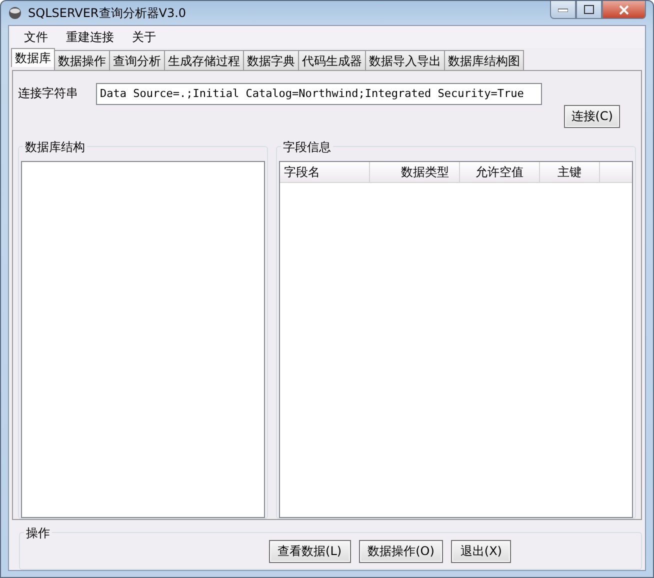 This screenshot has height=578, width=654. Describe the element at coordinates (500, 172) in the screenshot. I see `column-header: 允许空值` at that location.